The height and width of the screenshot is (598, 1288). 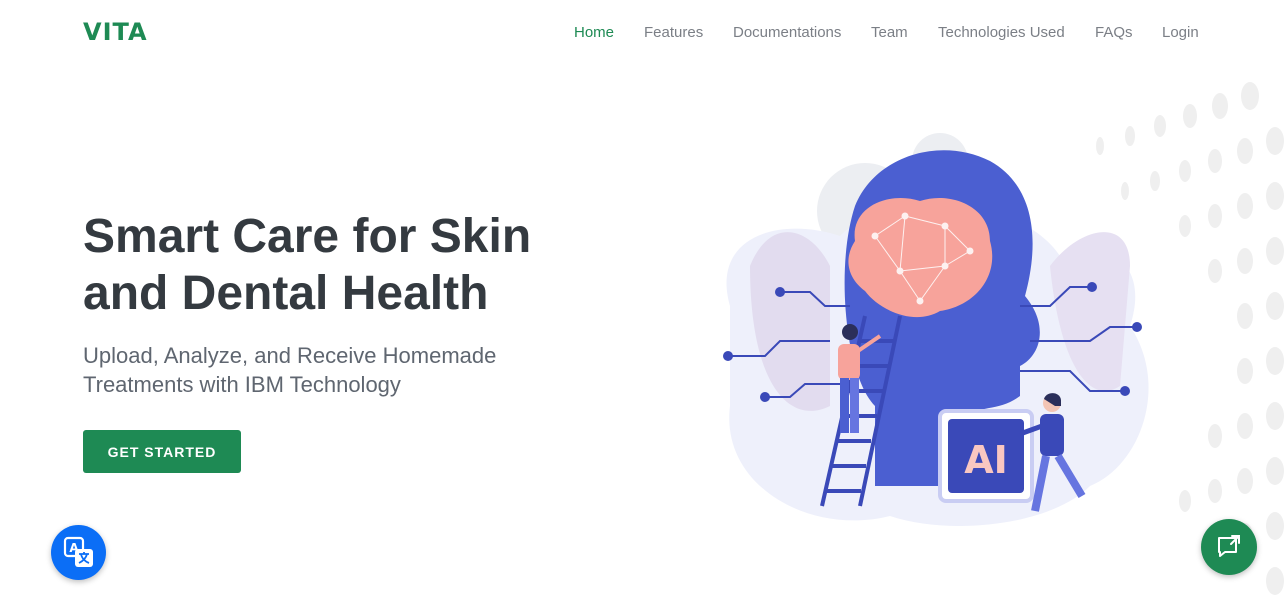 I want to click on hero-title-line-2: and Dental Health, so click(x=286, y=293).